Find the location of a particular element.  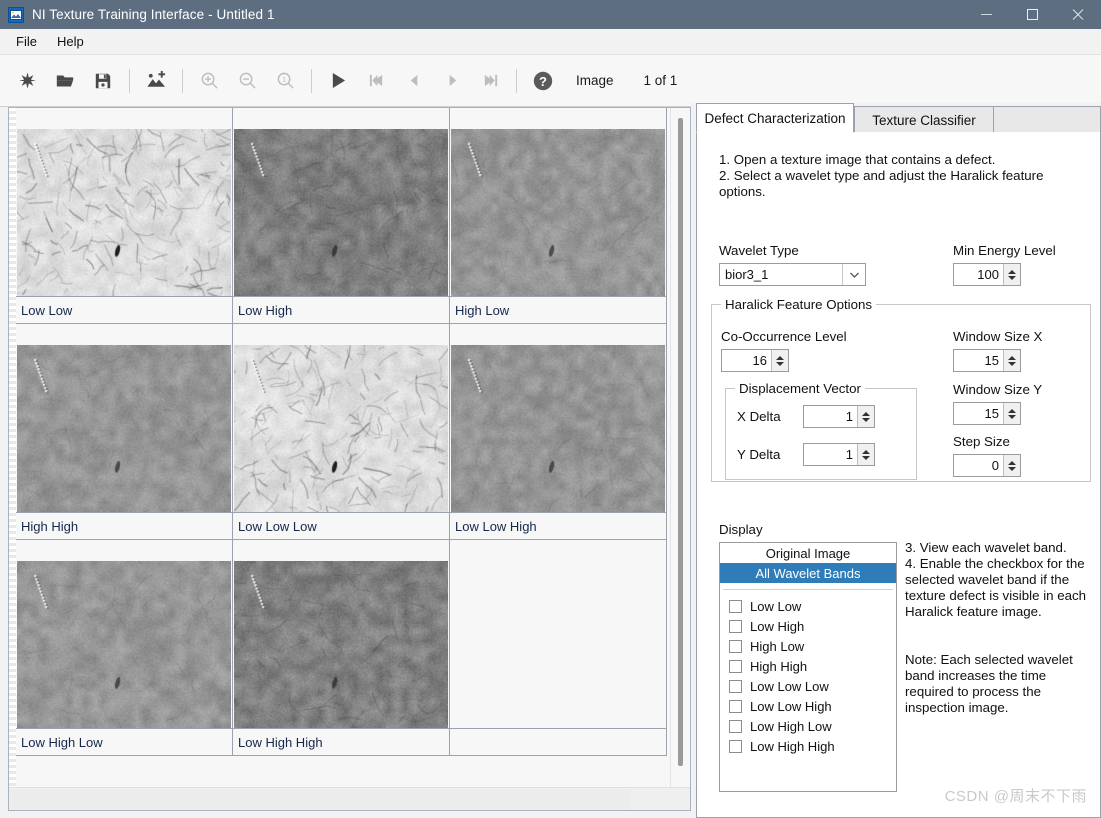

wavelet-band-cell: Low Low Low is located at coordinates (341, 432).